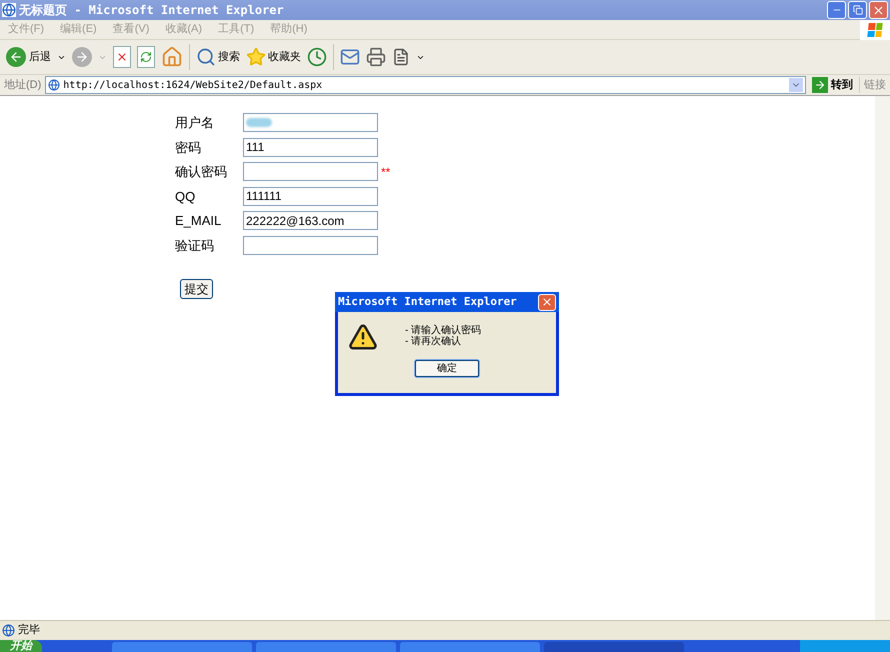 The height and width of the screenshot is (652, 890). Describe the element at coordinates (363, 337) in the screenshot. I see `warning-icon` at that location.